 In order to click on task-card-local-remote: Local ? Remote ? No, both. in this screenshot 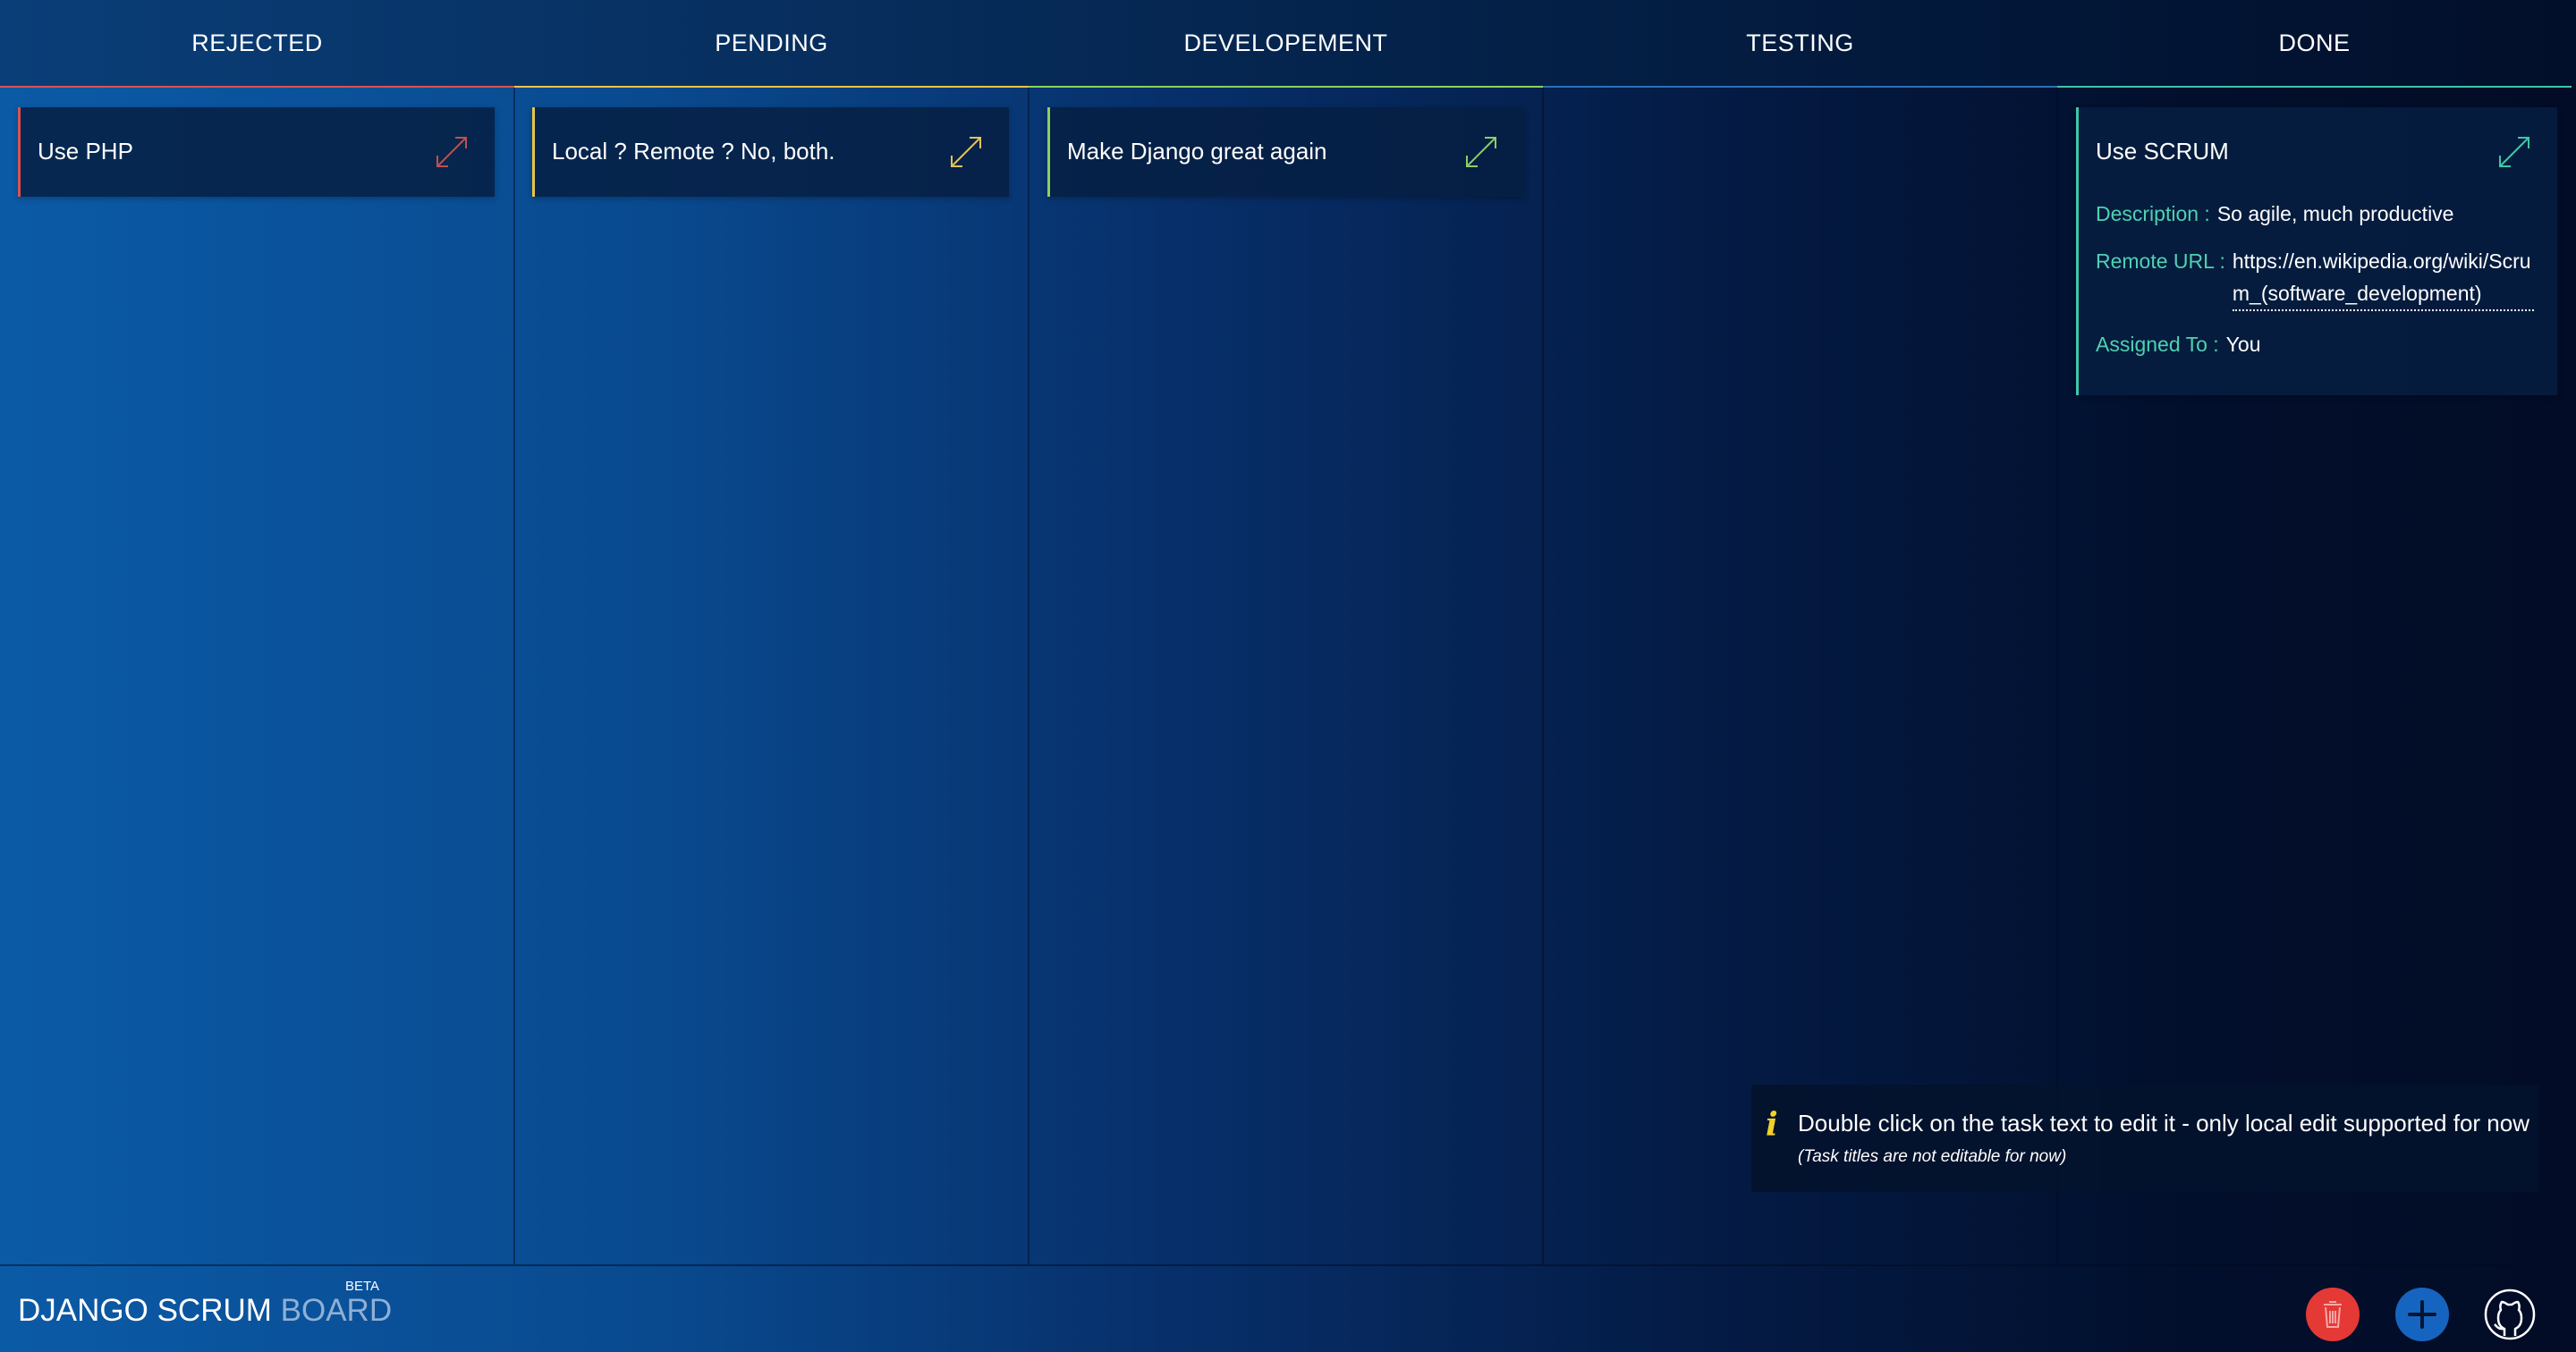, I will do `click(770, 152)`.